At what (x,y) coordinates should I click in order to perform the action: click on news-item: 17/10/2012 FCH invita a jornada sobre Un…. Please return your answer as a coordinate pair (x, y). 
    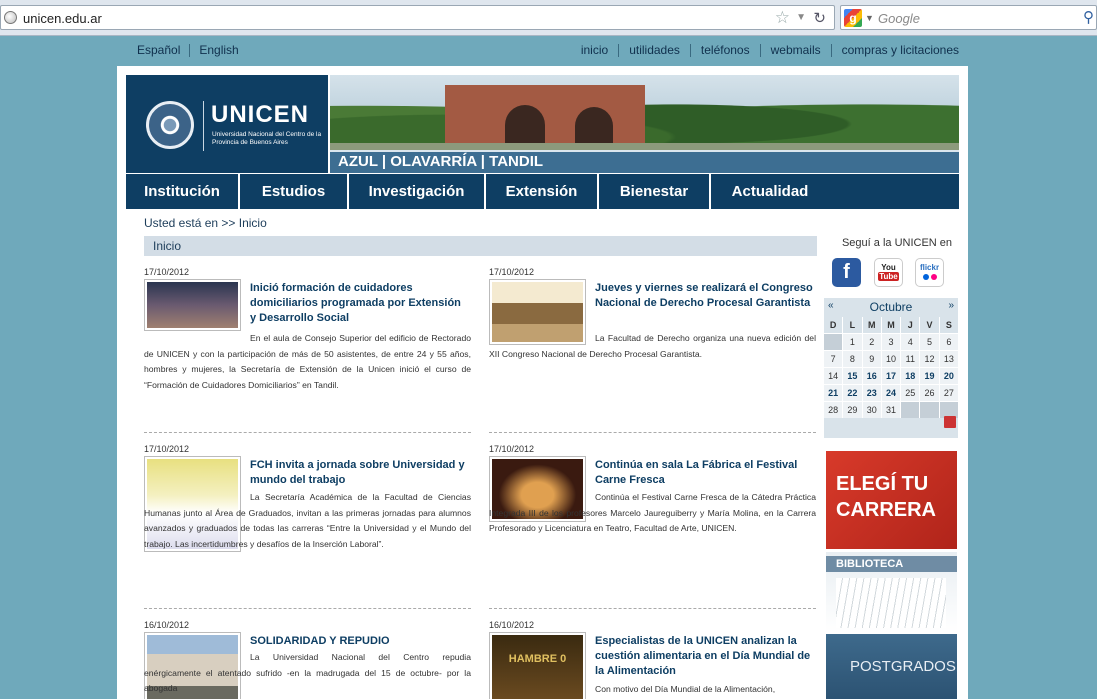
    Looking at the image, I should click on (307, 524).